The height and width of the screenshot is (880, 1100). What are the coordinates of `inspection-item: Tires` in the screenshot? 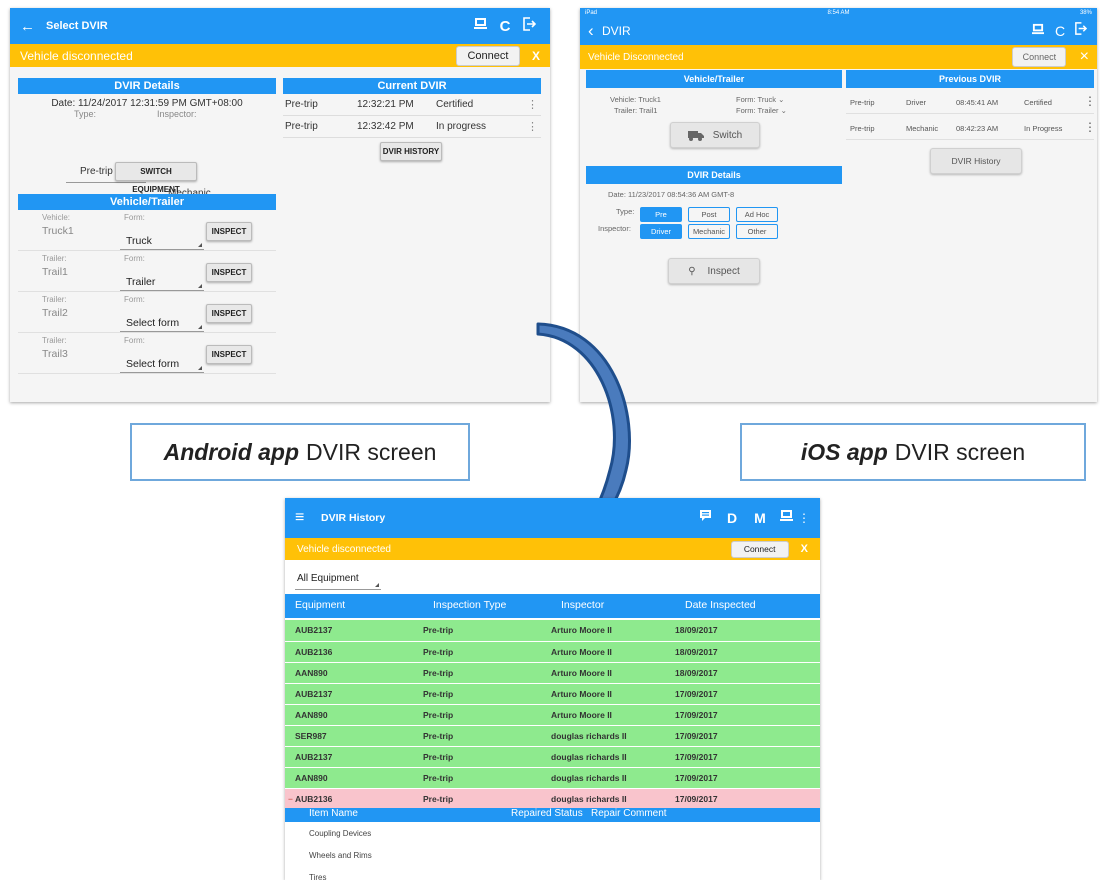 It's located at (552, 874).